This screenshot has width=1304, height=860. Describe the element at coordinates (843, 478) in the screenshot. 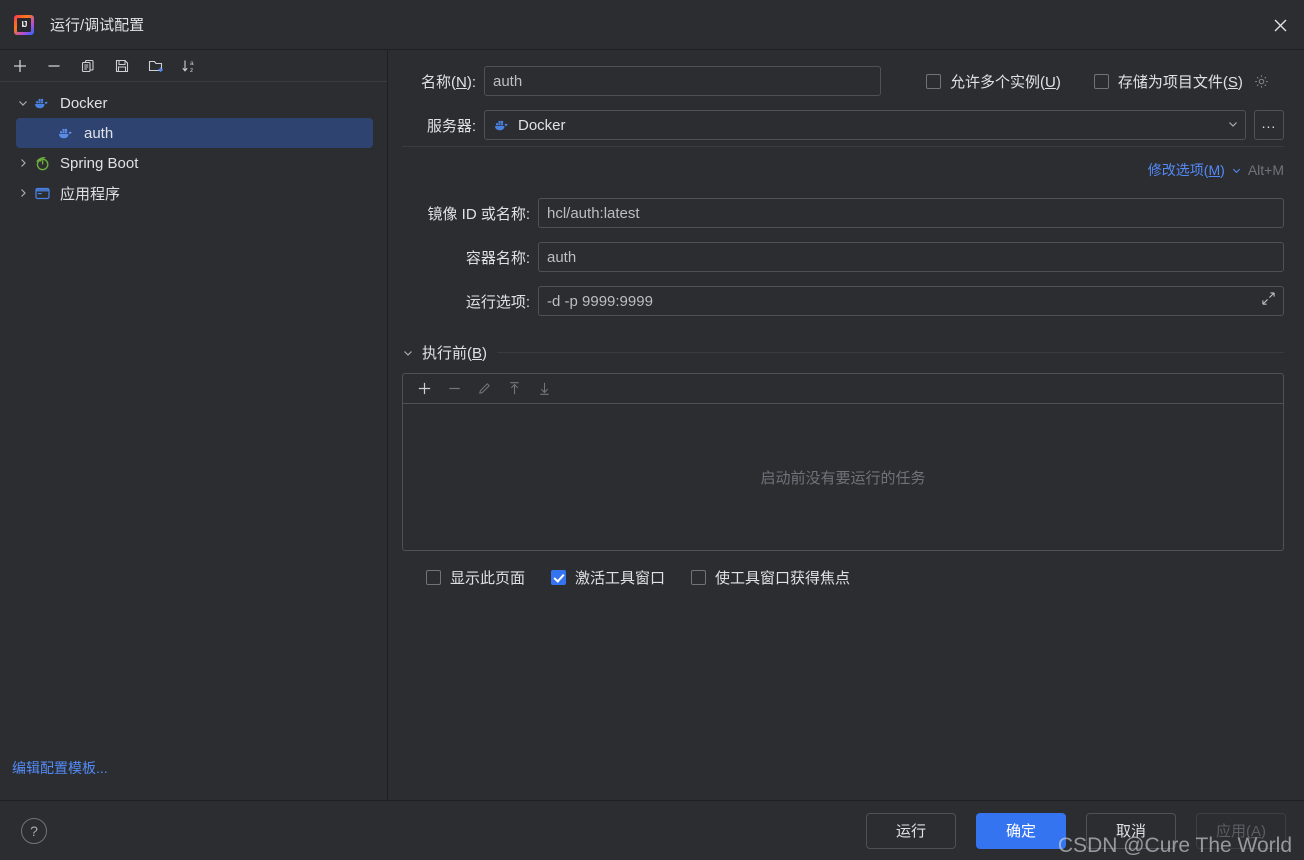

I see `tasks-empty-message: 启动前没有要运行的任务` at that location.